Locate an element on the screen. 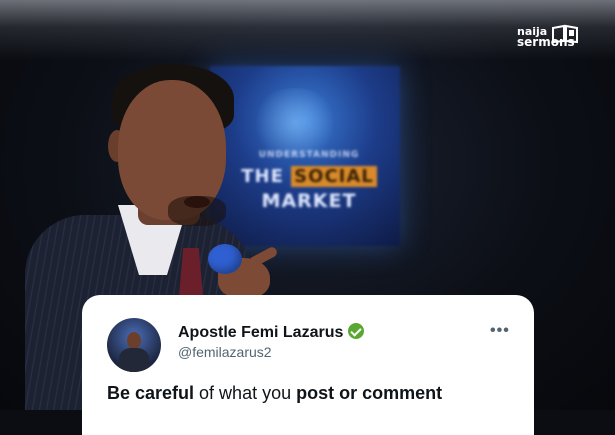 This screenshot has width=615, height=435. screen-text-line3: MARKET is located at coordinates (309, 201).